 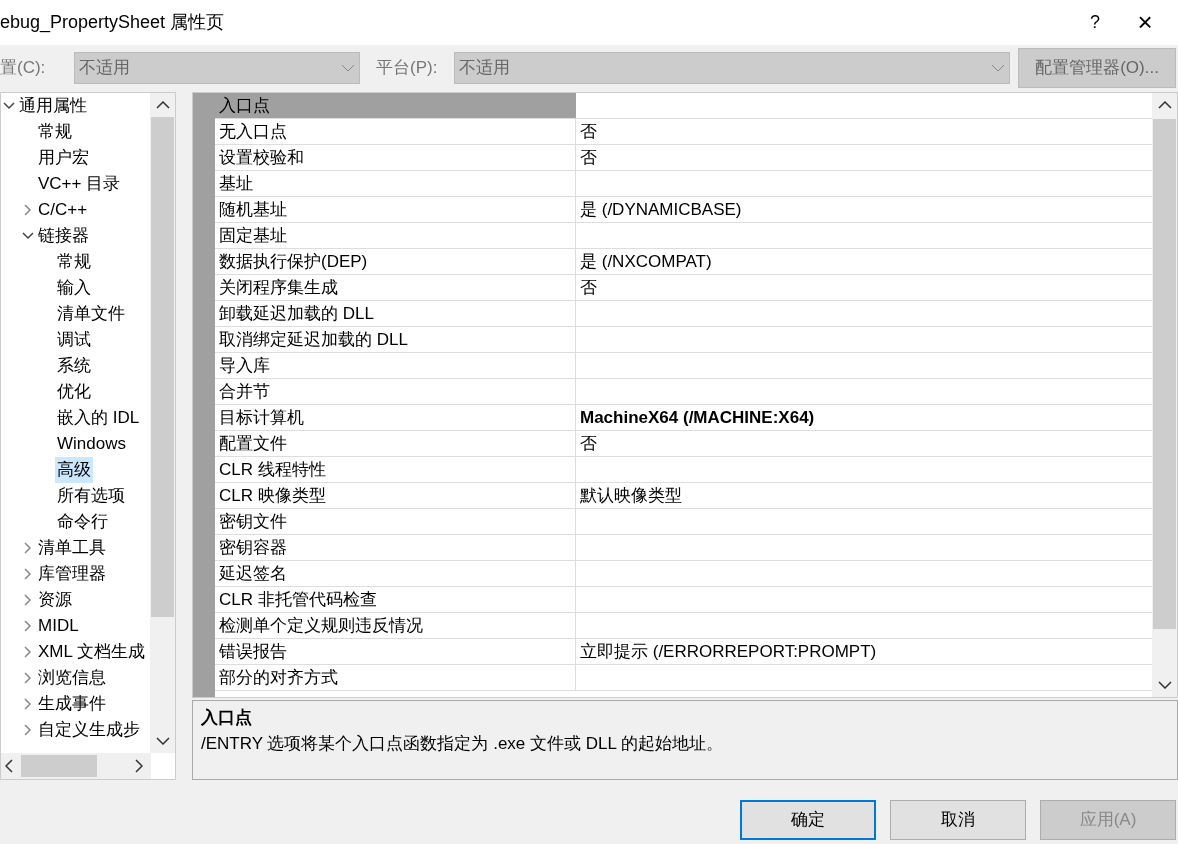 What do you see at coordinates (253, 131) in the screenshot?
I see `property-name: 无入口点` at bounding box center [253, 131].